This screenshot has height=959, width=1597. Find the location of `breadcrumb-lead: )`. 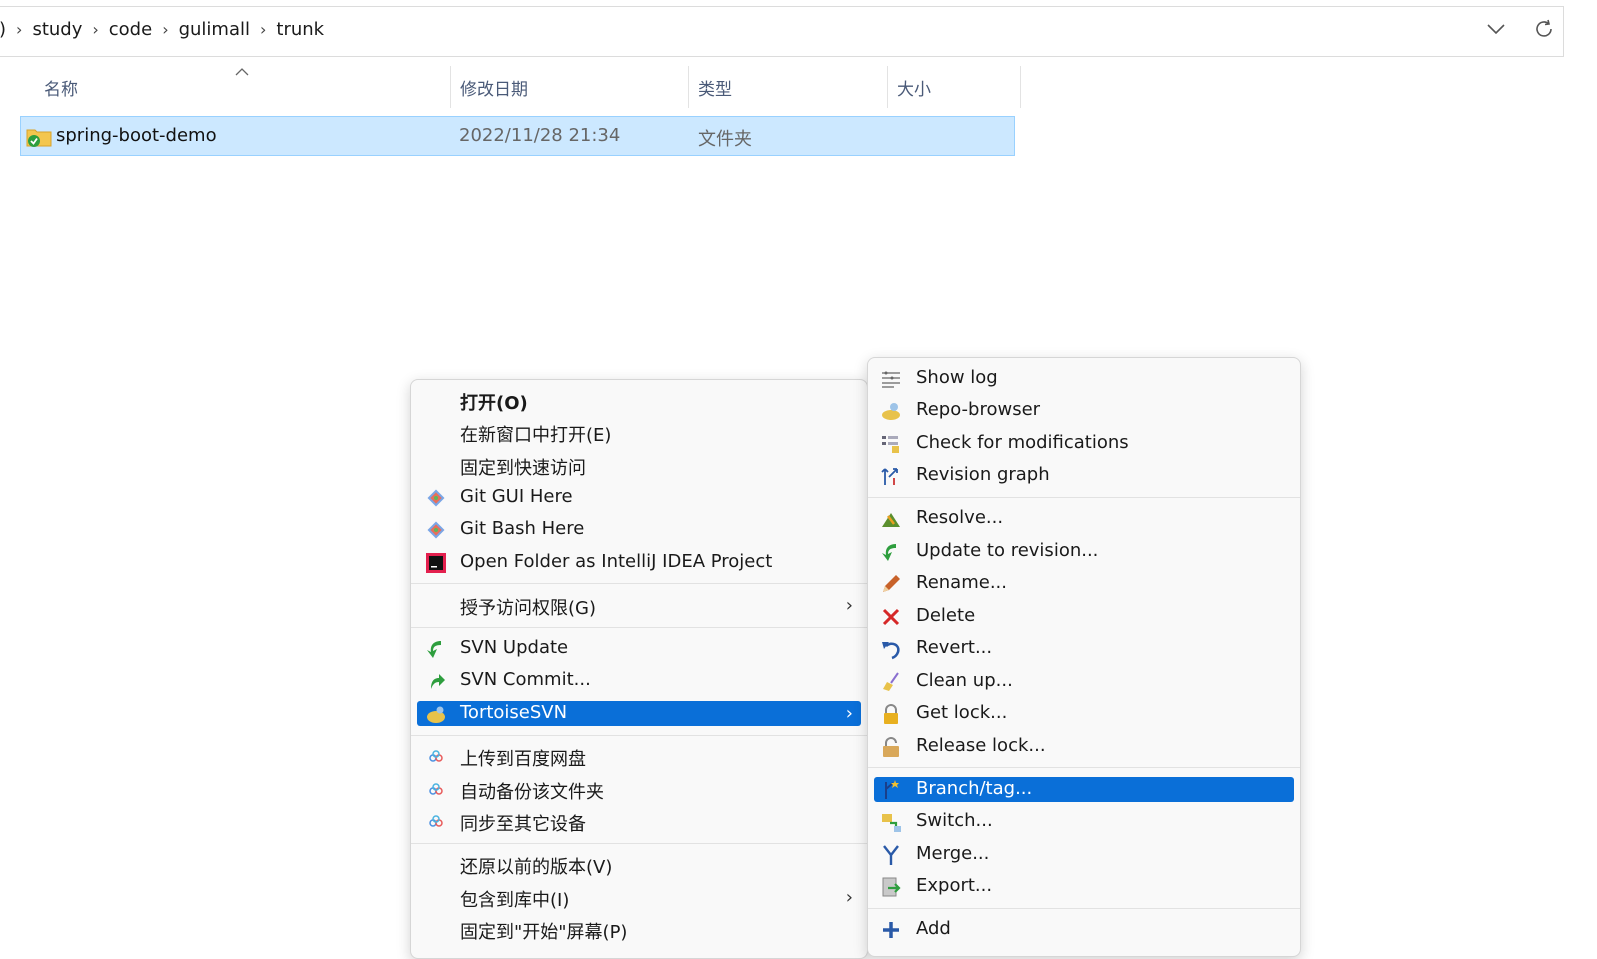

breadcrumb-lead: ) is located at coordinates (3, 29).